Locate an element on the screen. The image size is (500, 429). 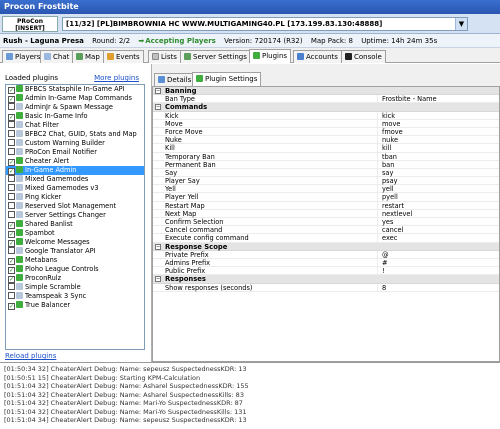
grid-row: Yell yell is located at coordinates (326, 189).